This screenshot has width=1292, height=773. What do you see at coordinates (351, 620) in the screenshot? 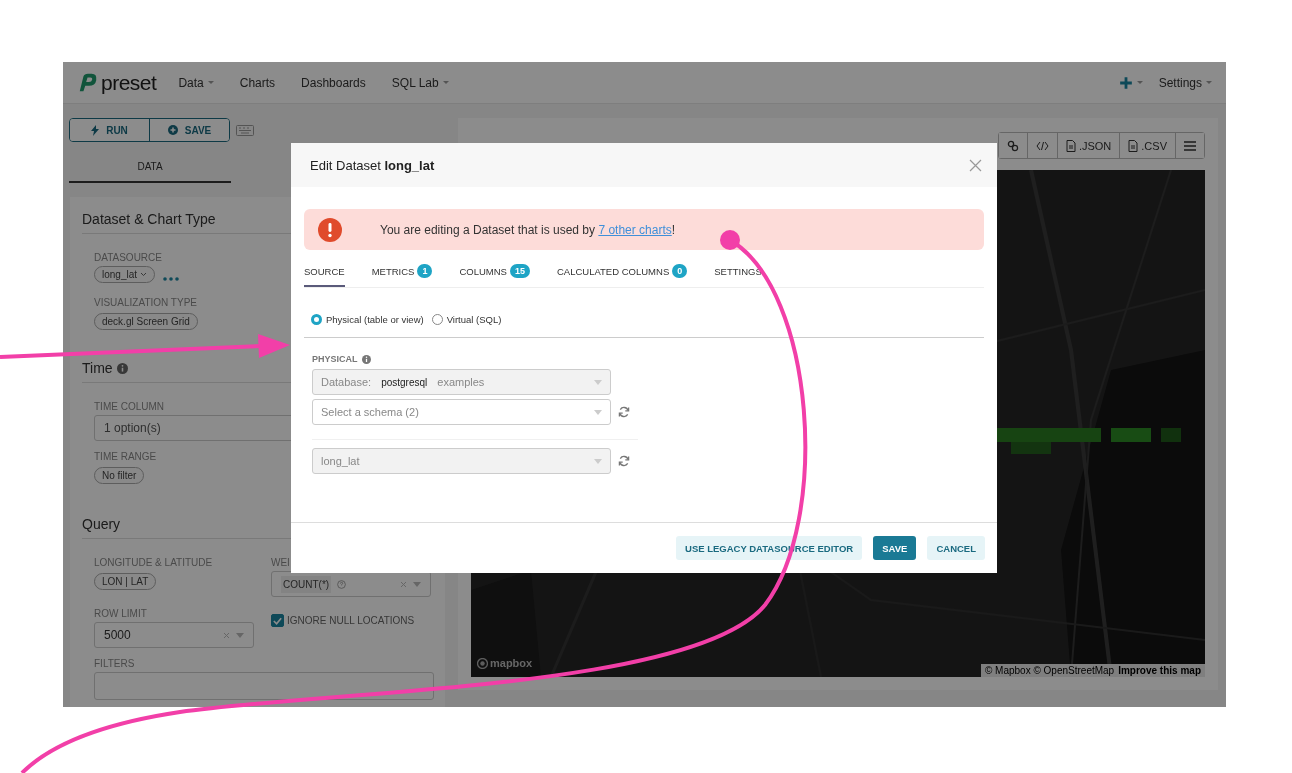
I see `checkbox-label: IGNORE NULL LOCATIONS` at bounding box center [351, 620].